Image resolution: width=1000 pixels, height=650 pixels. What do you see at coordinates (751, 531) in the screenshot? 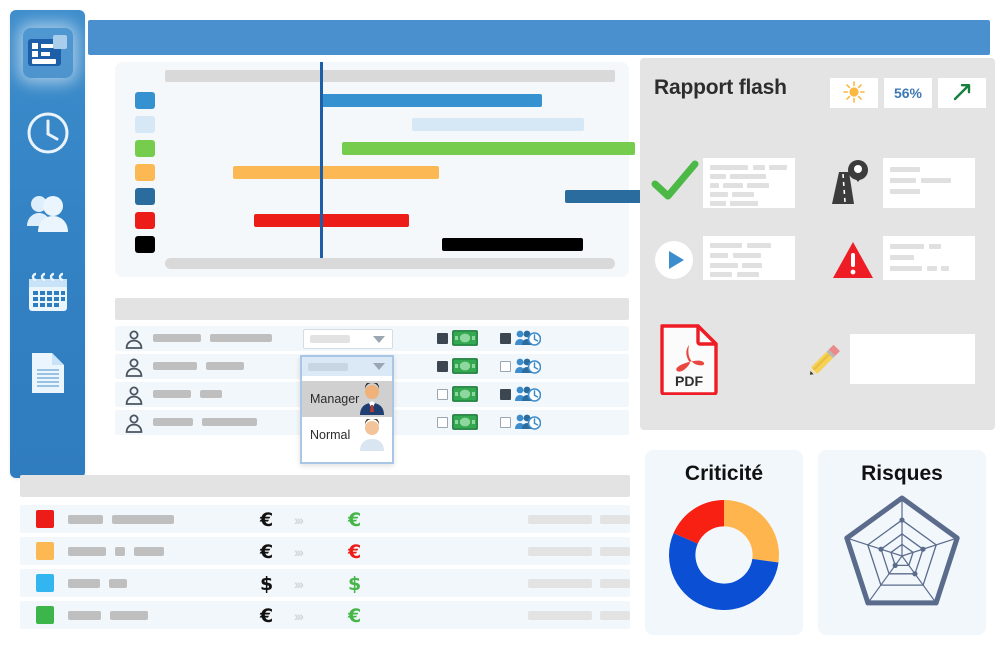
I see `donut-slice` at bounding box center [751, 531].